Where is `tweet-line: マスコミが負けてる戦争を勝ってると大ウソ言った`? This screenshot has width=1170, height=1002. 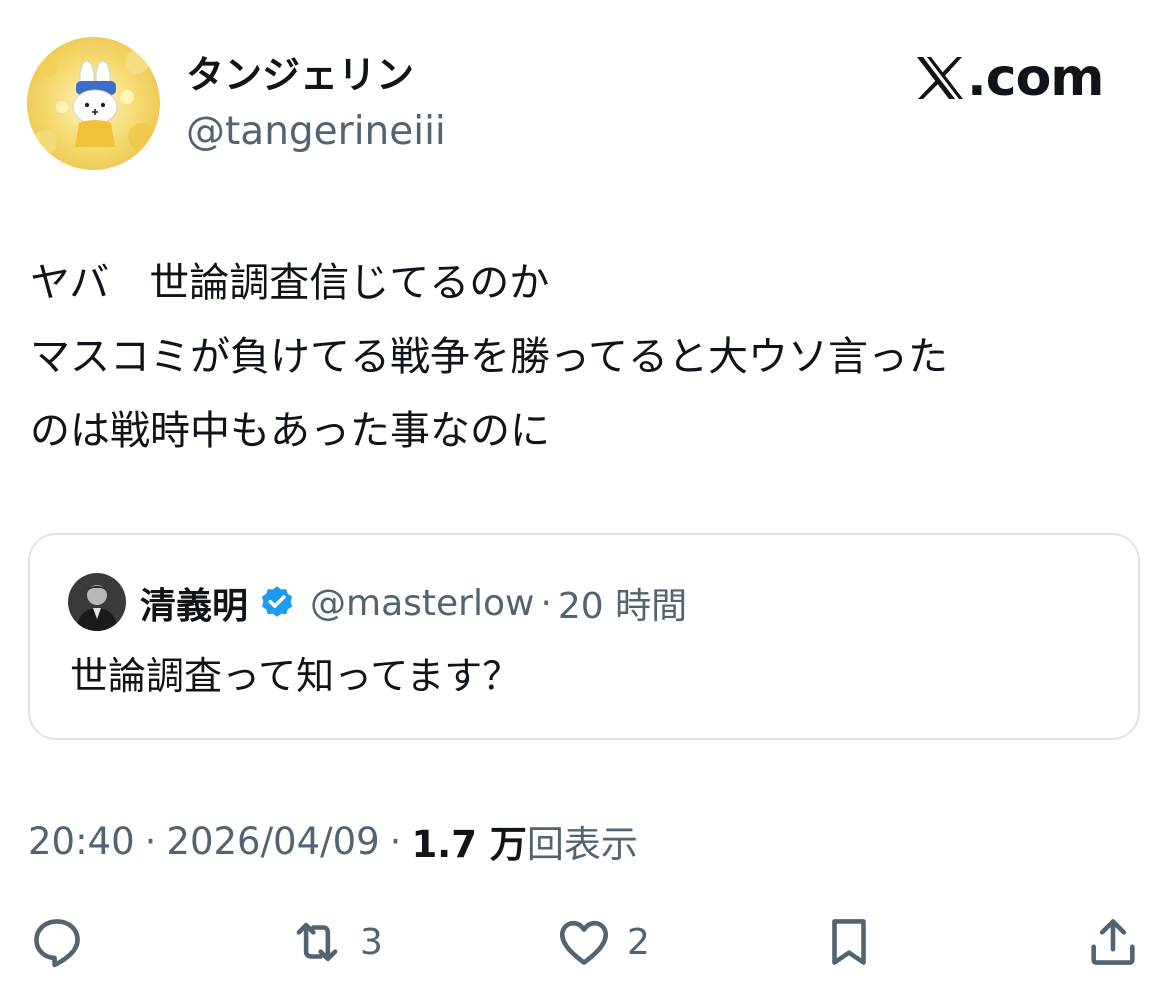 tweet-line: マスコミが負けてる戦争を勝ってると大ウソ言った is located at coordinates (489, 357).